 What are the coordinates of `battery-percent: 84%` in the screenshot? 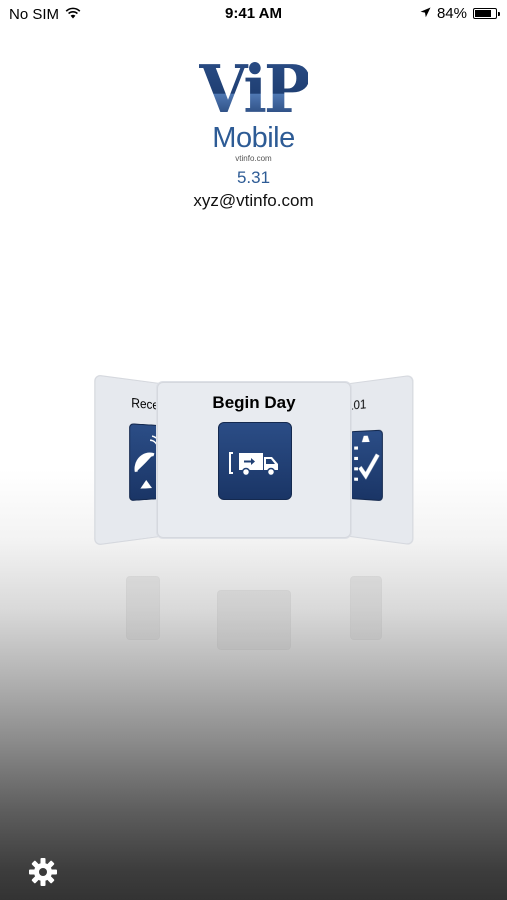 It's located at (451, 13).